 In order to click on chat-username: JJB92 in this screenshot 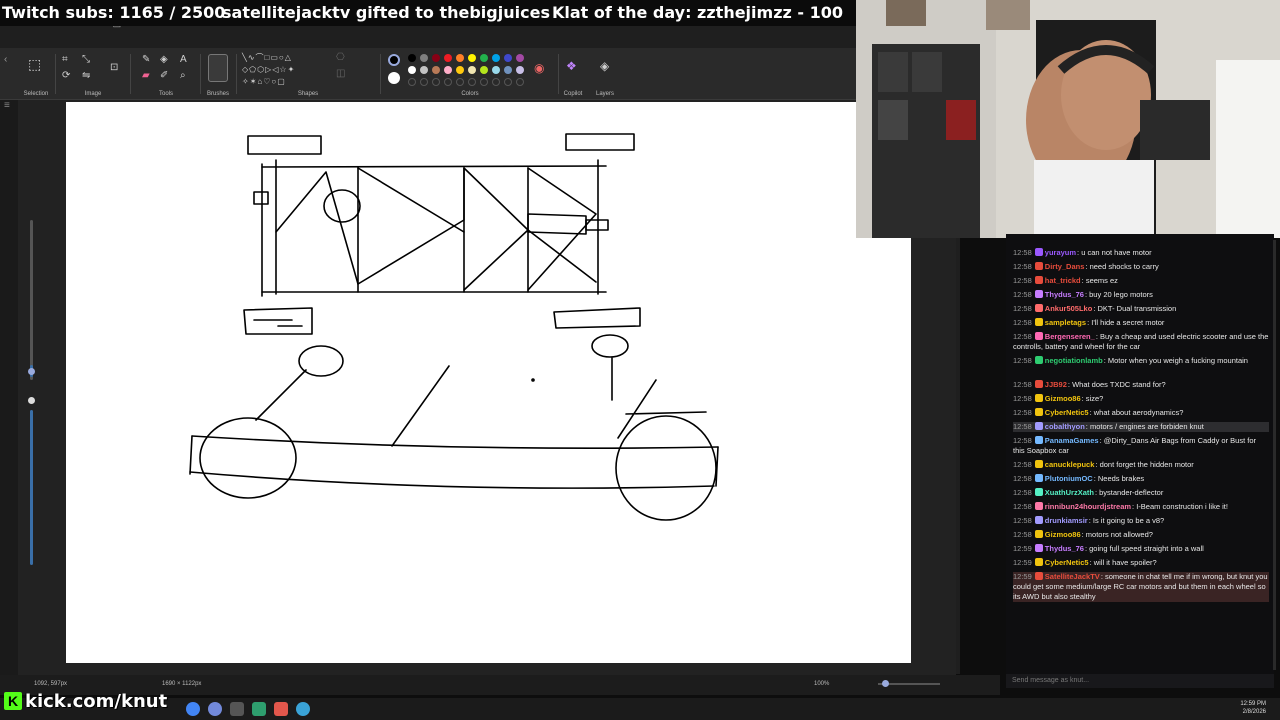, I will do `click(1056, 384)`.